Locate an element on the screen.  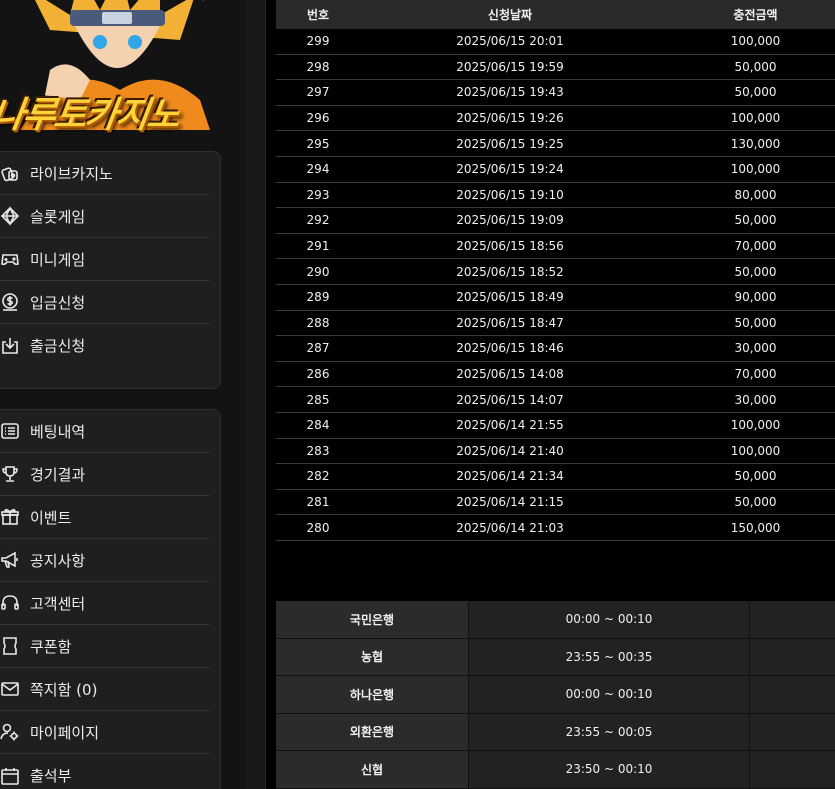
cell-amount: 90,000 is located at coordinates (755, 297).